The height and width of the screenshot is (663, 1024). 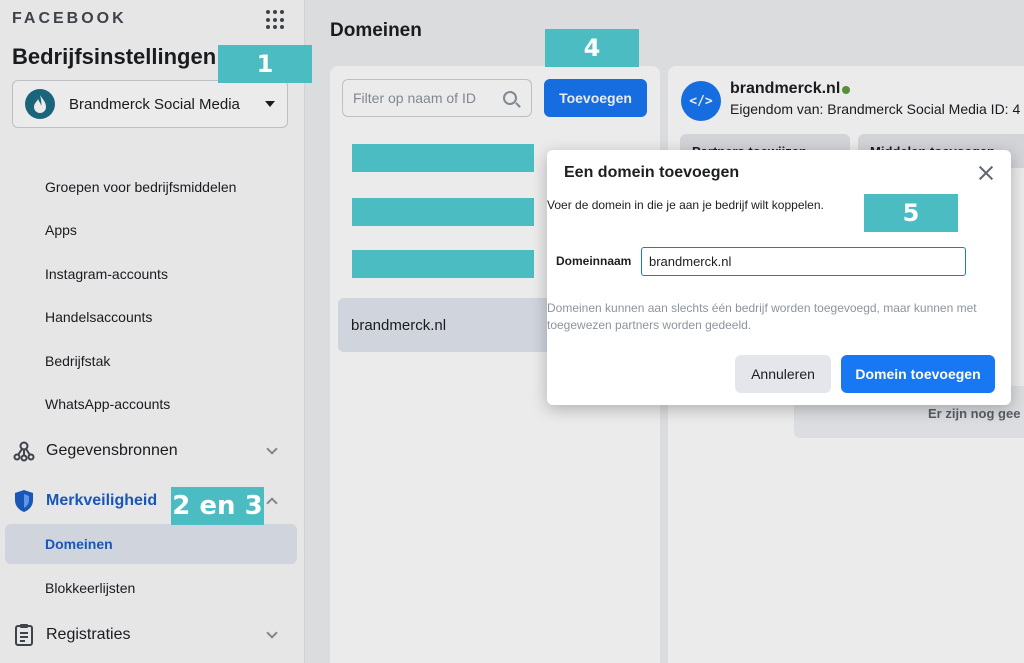 I want to click on cancel-button: Annuleren, so click(x=783, y=374).